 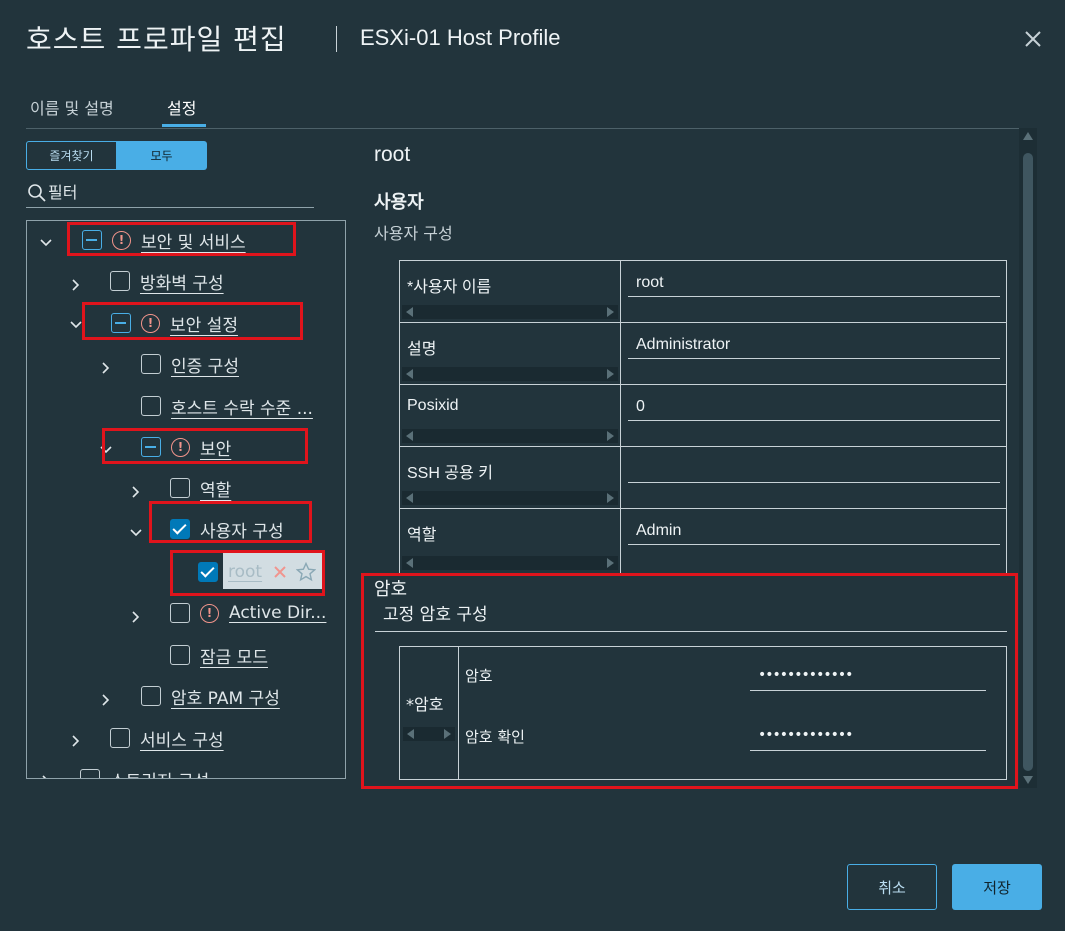 What do you see at coordinates (422, 349) in the screenshot?
I see `field-key: 설명` at bounding box center [422, 349].